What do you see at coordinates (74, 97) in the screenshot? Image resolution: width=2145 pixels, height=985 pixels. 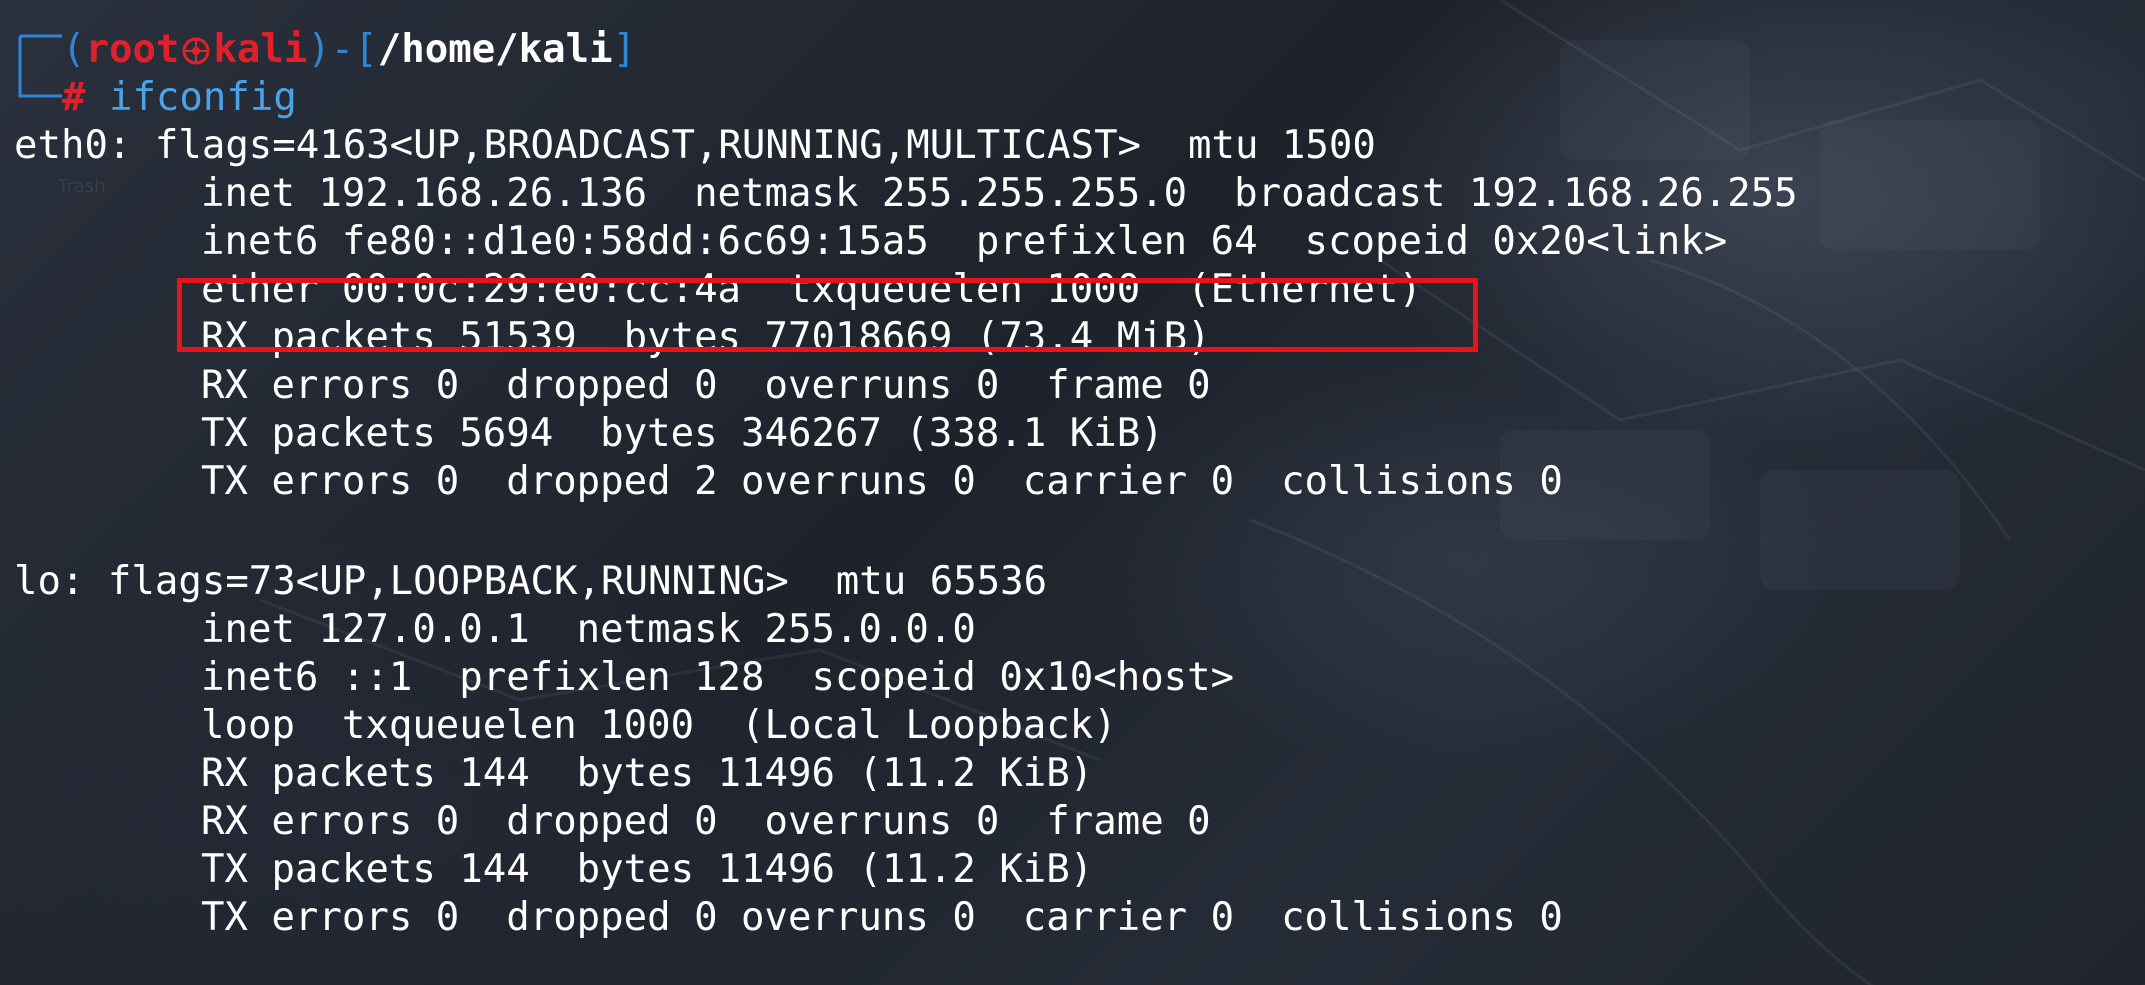 I see `prompt-symbol: #` at bounding box center [74, 97].